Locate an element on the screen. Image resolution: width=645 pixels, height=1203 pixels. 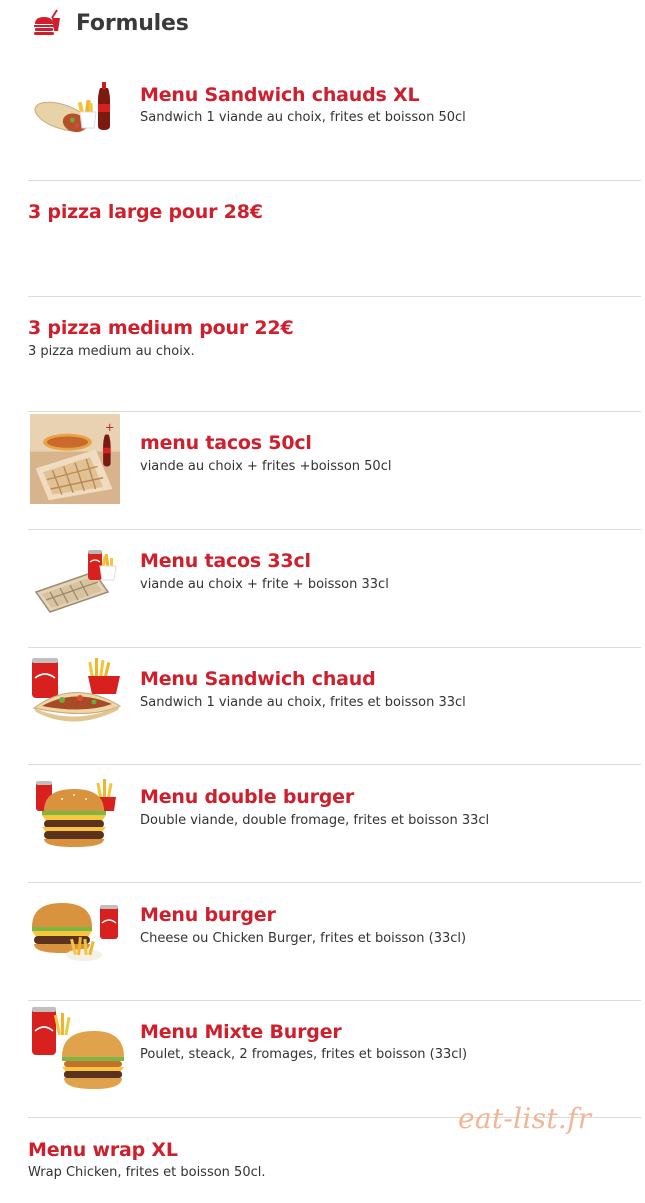
fast-food-icon is located at coordinates (47, 22).